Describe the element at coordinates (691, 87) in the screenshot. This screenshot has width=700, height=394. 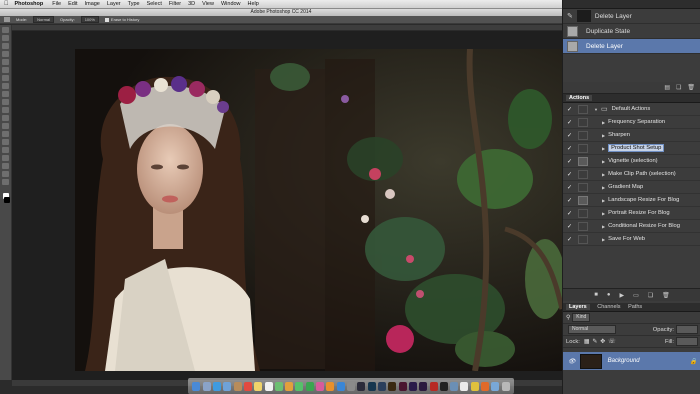
I see `delete-state-icon: 🗑` at that location.